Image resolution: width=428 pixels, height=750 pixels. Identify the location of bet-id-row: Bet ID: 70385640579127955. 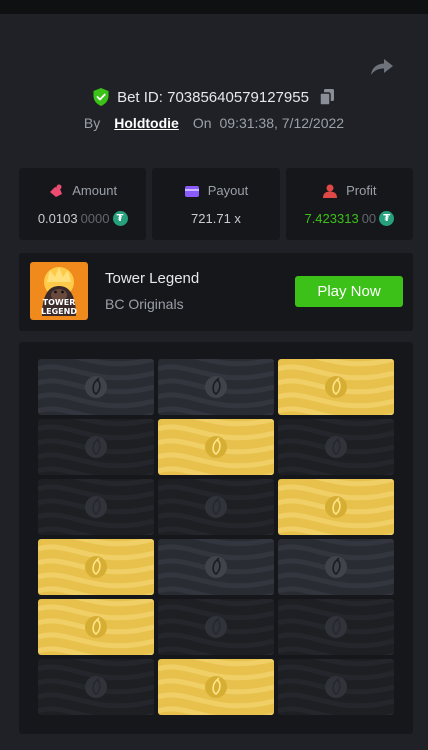
(214, 97).